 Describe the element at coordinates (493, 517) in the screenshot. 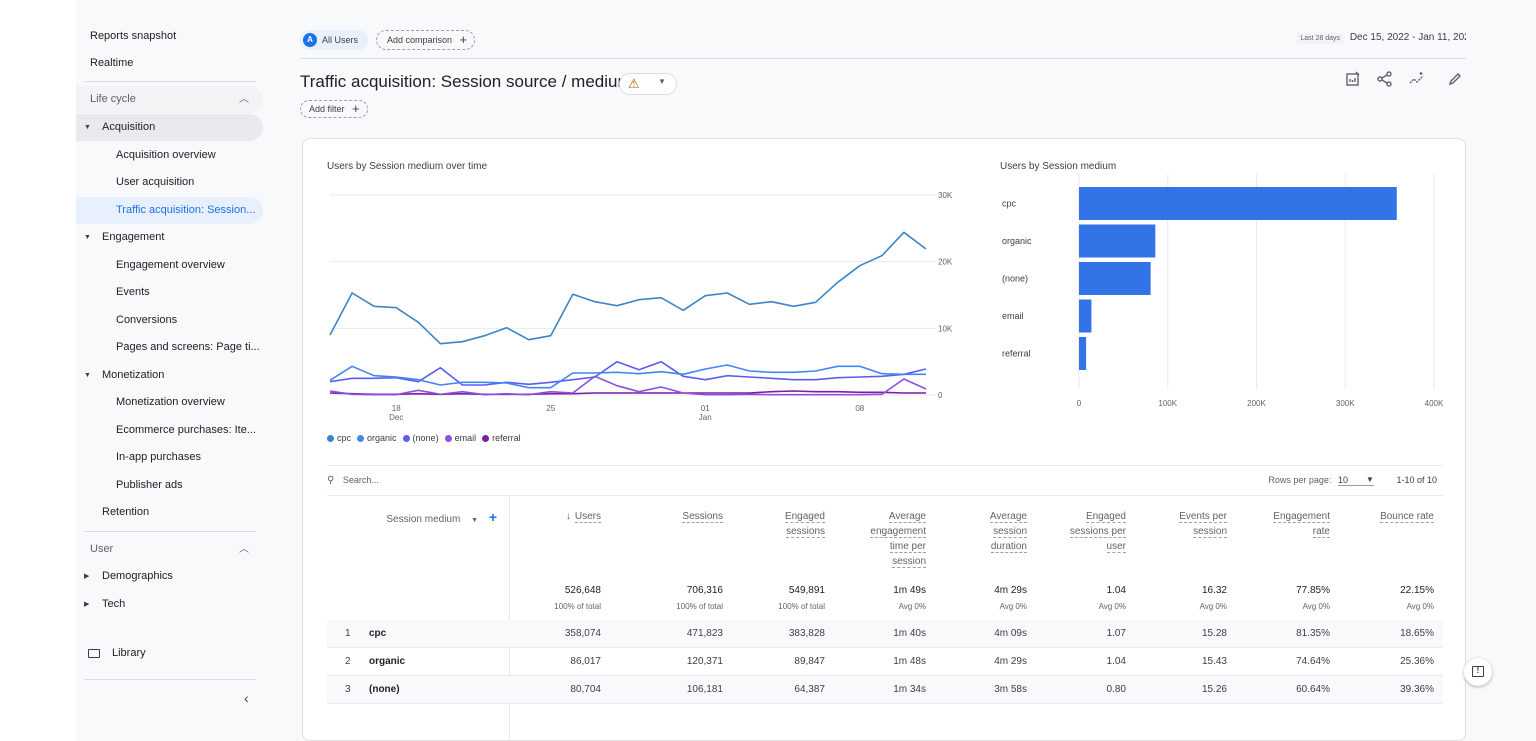

I see `add-dimension-icon: +` at that location.